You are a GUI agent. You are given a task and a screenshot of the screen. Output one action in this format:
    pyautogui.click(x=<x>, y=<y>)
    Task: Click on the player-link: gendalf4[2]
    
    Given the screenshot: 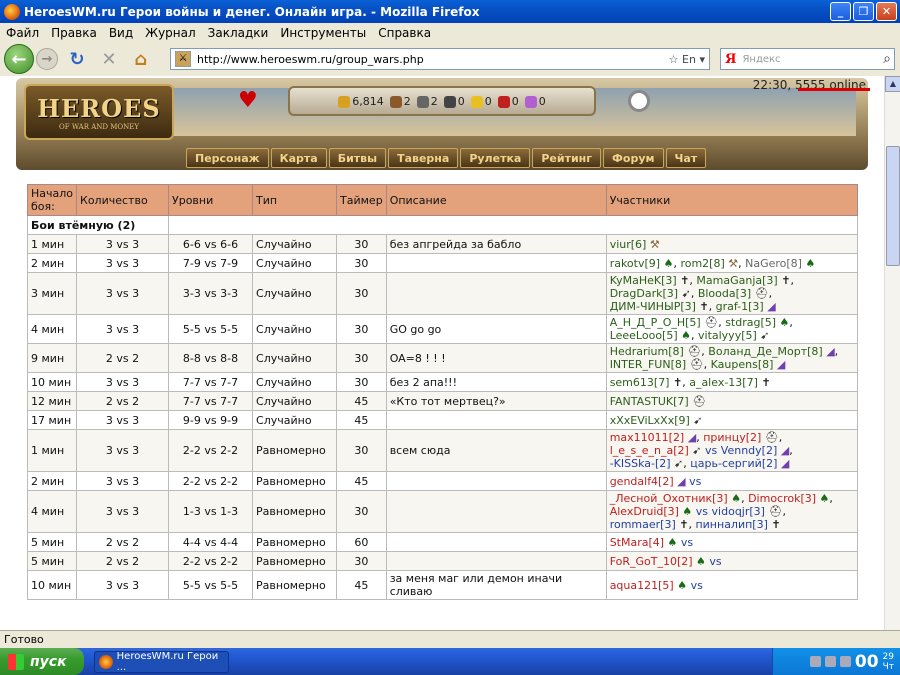 What is the action you would take?
    pyautogui.click(x=642, y=481)
    